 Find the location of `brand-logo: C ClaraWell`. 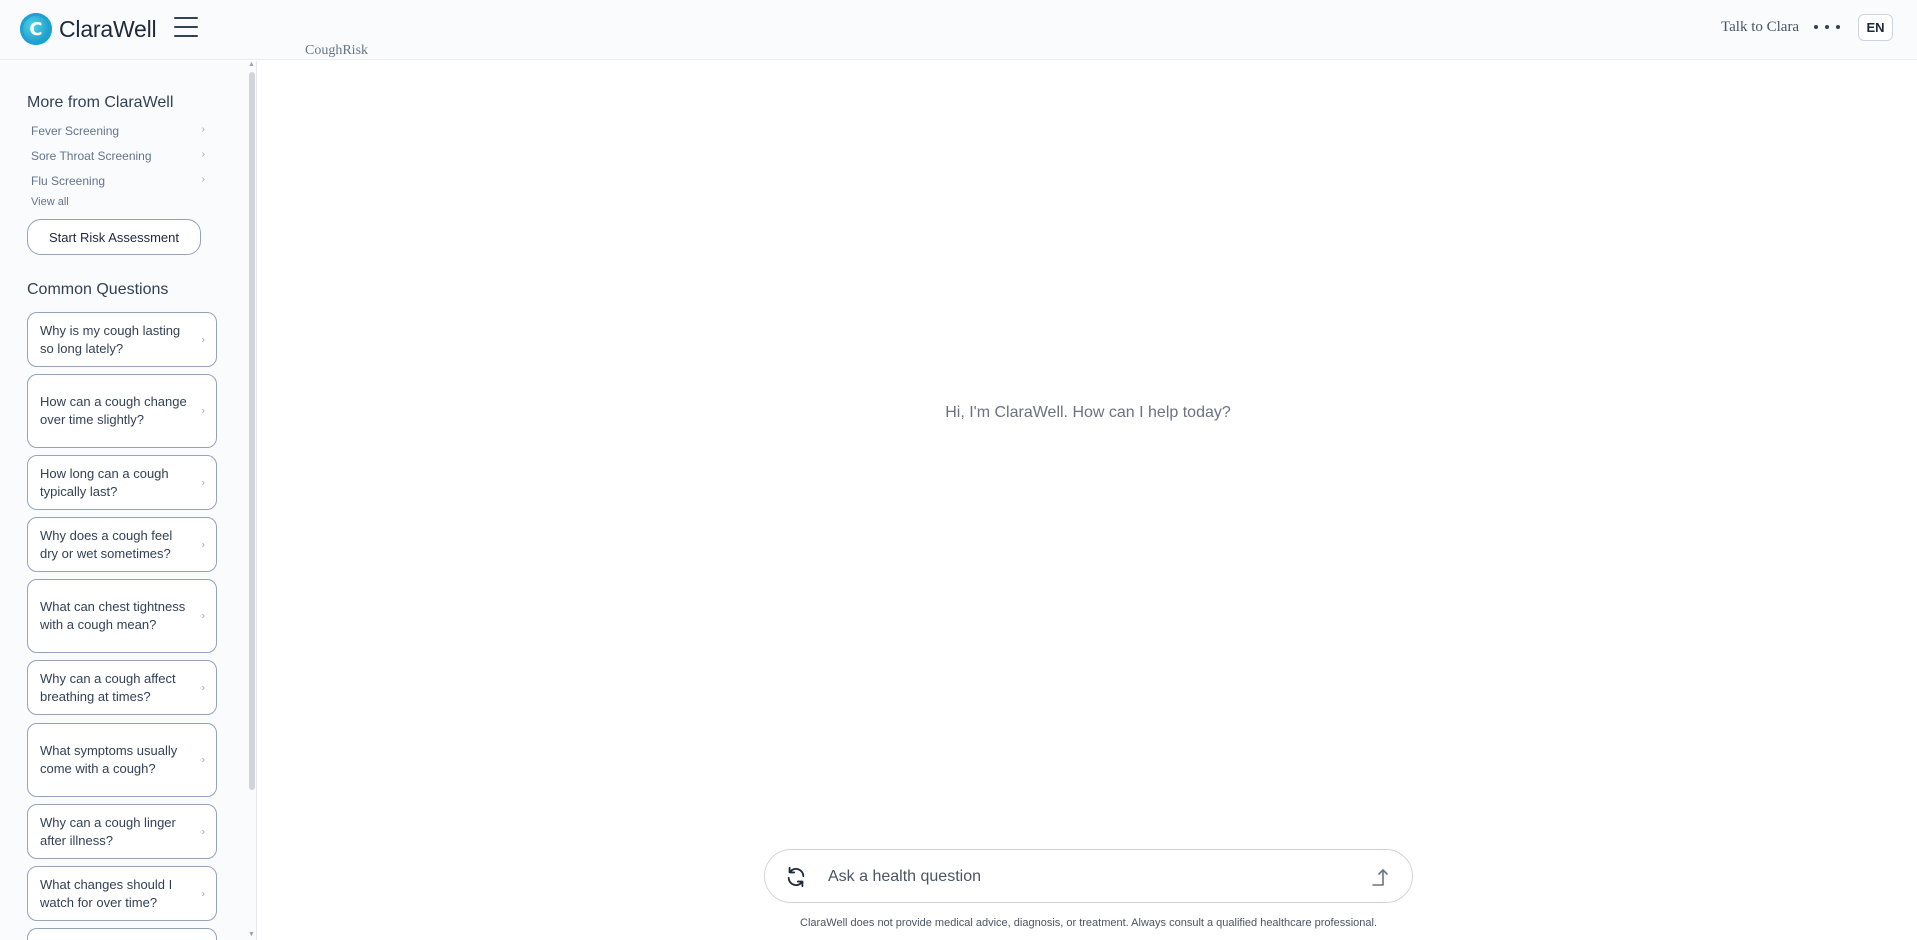

brand-logo: C ClaraWell is located at coordinates (88, 29).